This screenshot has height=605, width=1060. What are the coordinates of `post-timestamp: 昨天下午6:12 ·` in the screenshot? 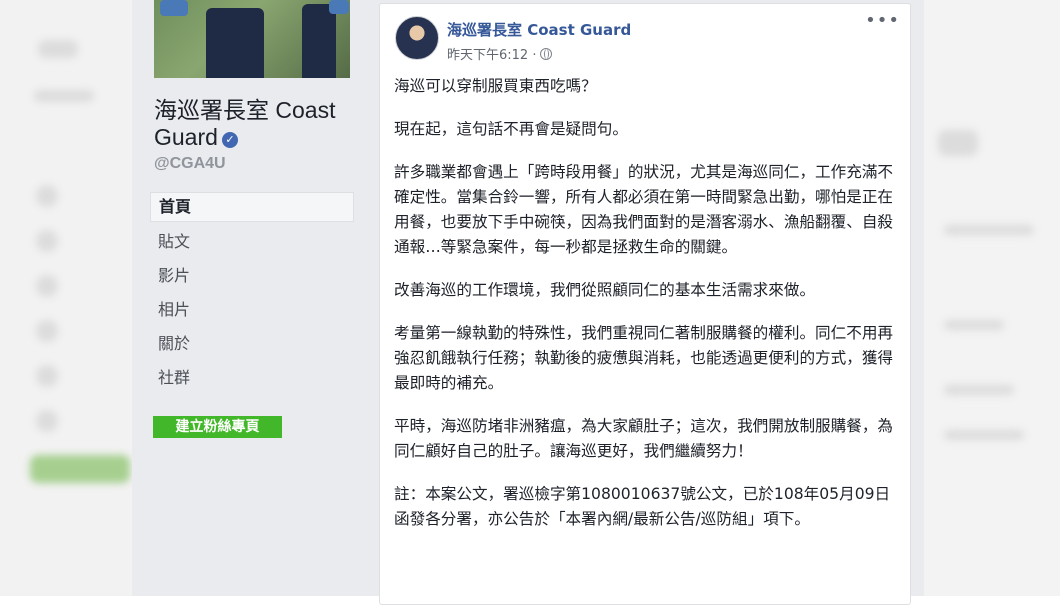 It's located at (491, 55).